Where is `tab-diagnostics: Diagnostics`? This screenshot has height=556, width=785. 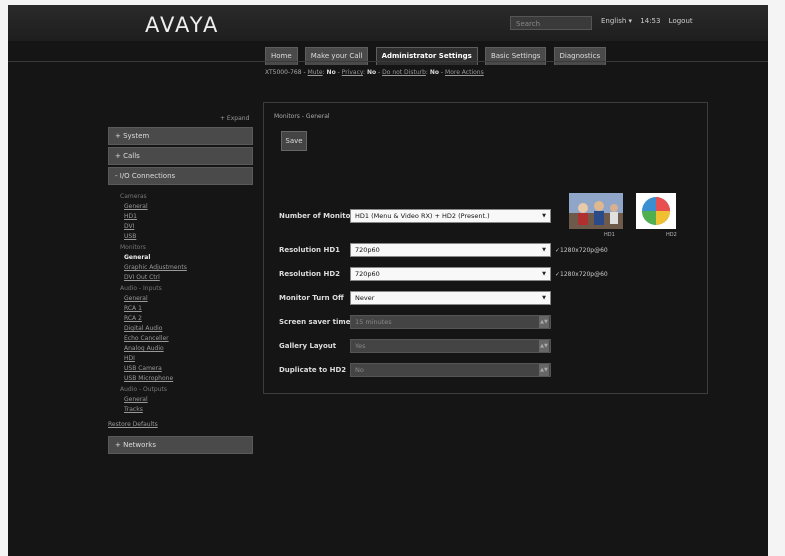 tab-diagnostics: Diagnostics is located at coordinates (580, 56).